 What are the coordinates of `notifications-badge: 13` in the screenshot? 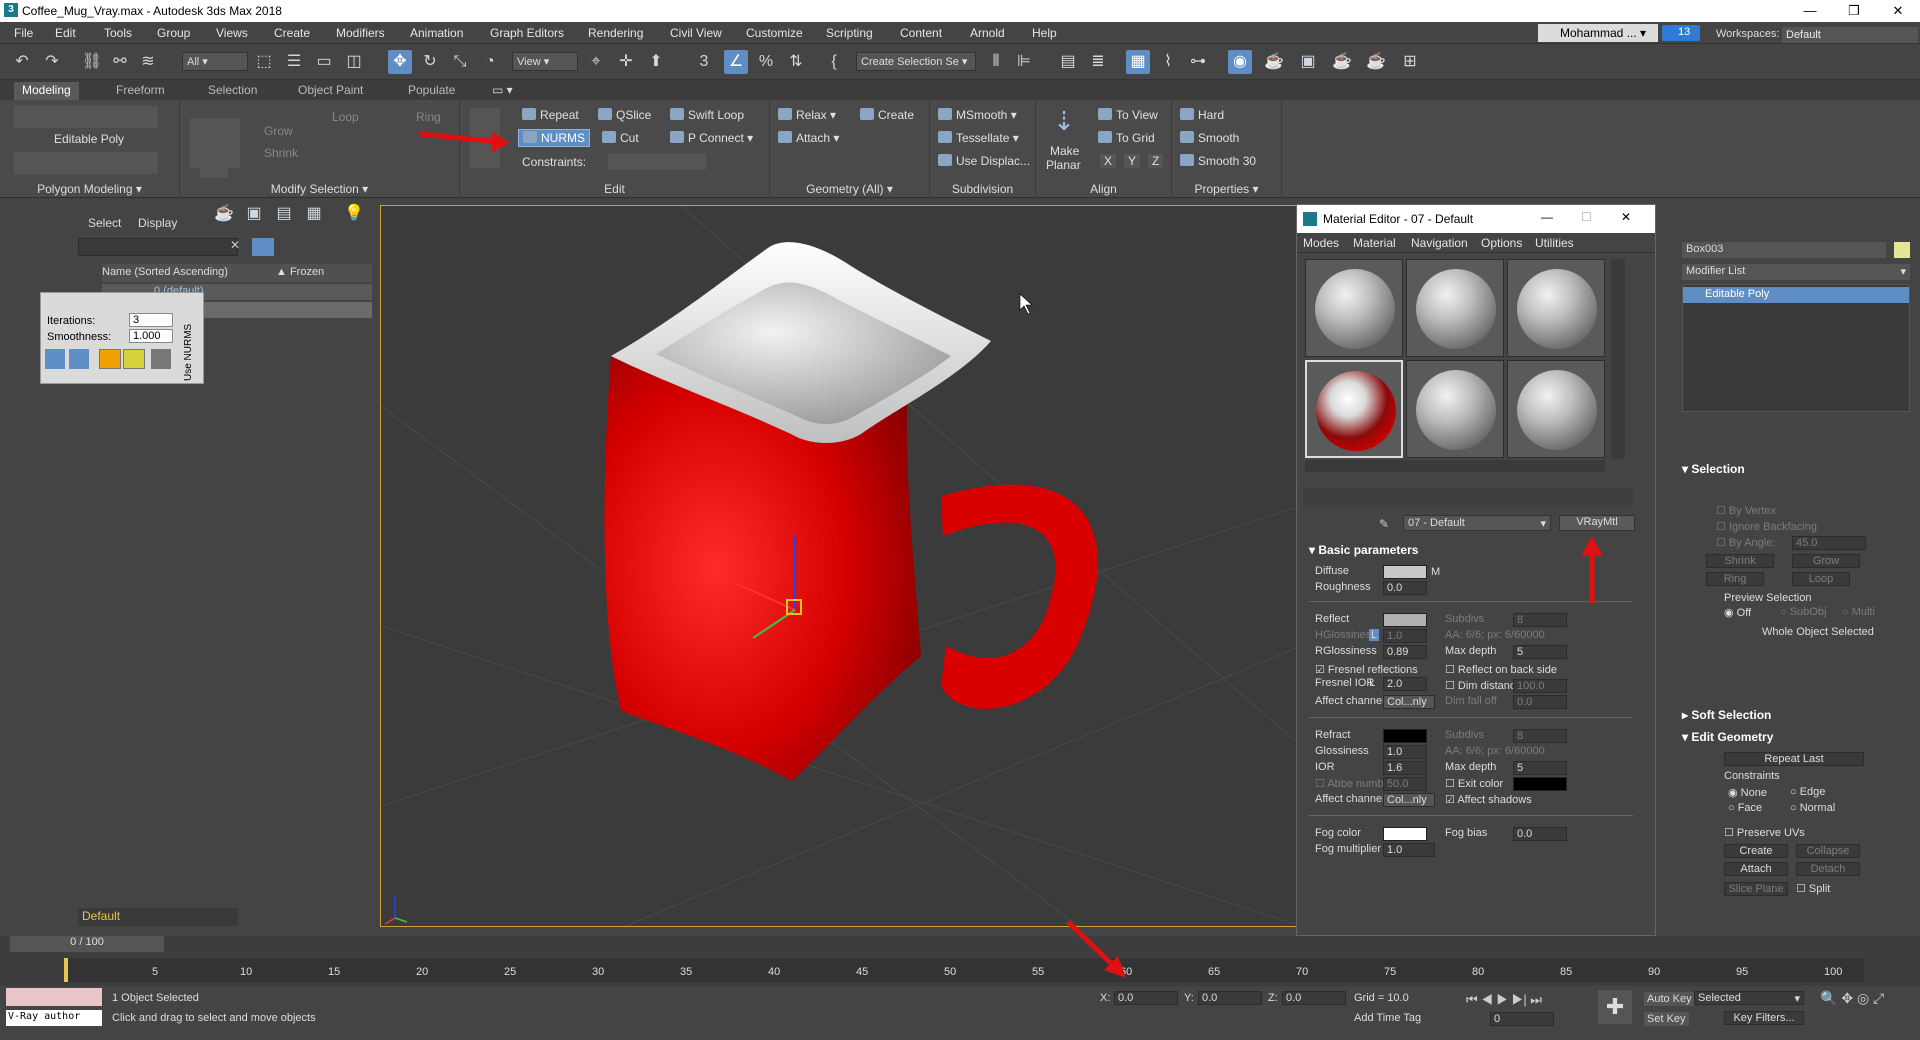 It's located at (1681, 33).